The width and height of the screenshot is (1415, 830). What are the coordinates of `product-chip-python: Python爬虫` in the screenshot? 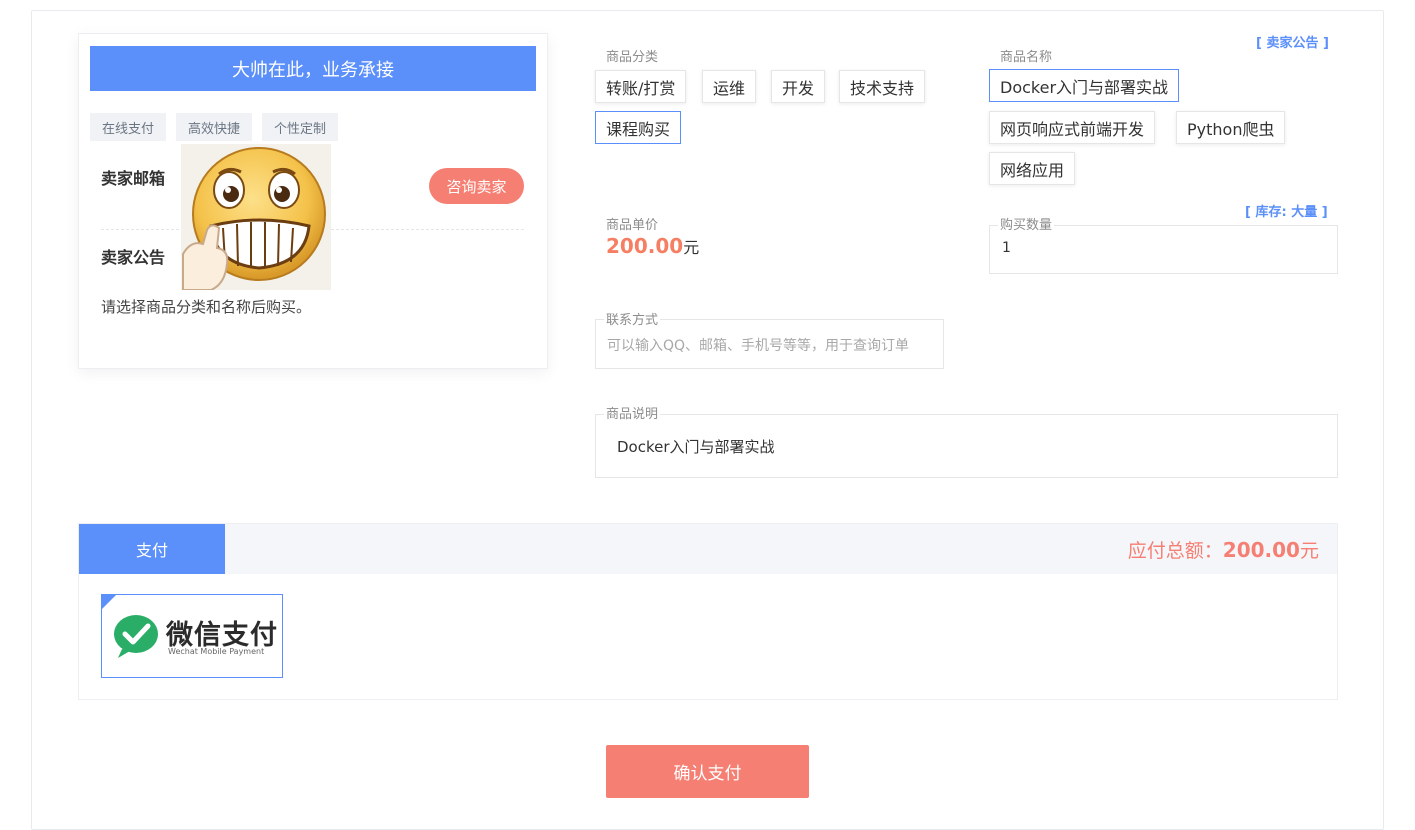 It's located at (1231, 127).